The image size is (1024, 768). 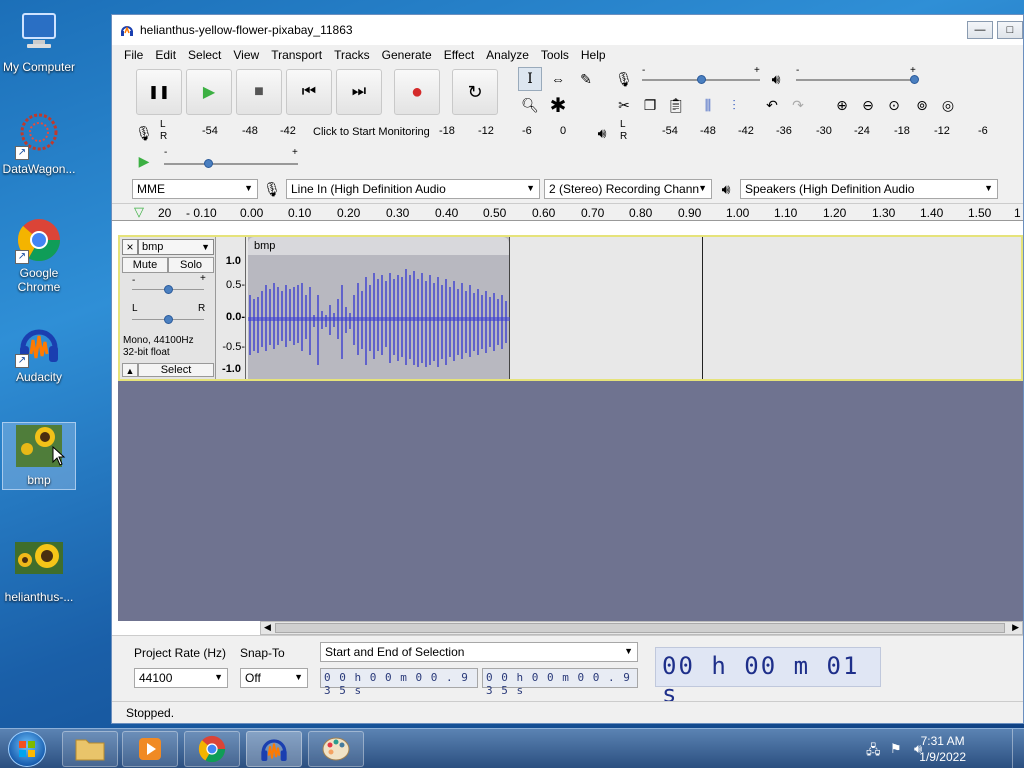 What do you see at coordinates (399, 682) in the screenshot?
I see `selection-start-time: 0 0 h 0 0 m 0 0 . 9 3 5 s` at bounding box center [399, 682].